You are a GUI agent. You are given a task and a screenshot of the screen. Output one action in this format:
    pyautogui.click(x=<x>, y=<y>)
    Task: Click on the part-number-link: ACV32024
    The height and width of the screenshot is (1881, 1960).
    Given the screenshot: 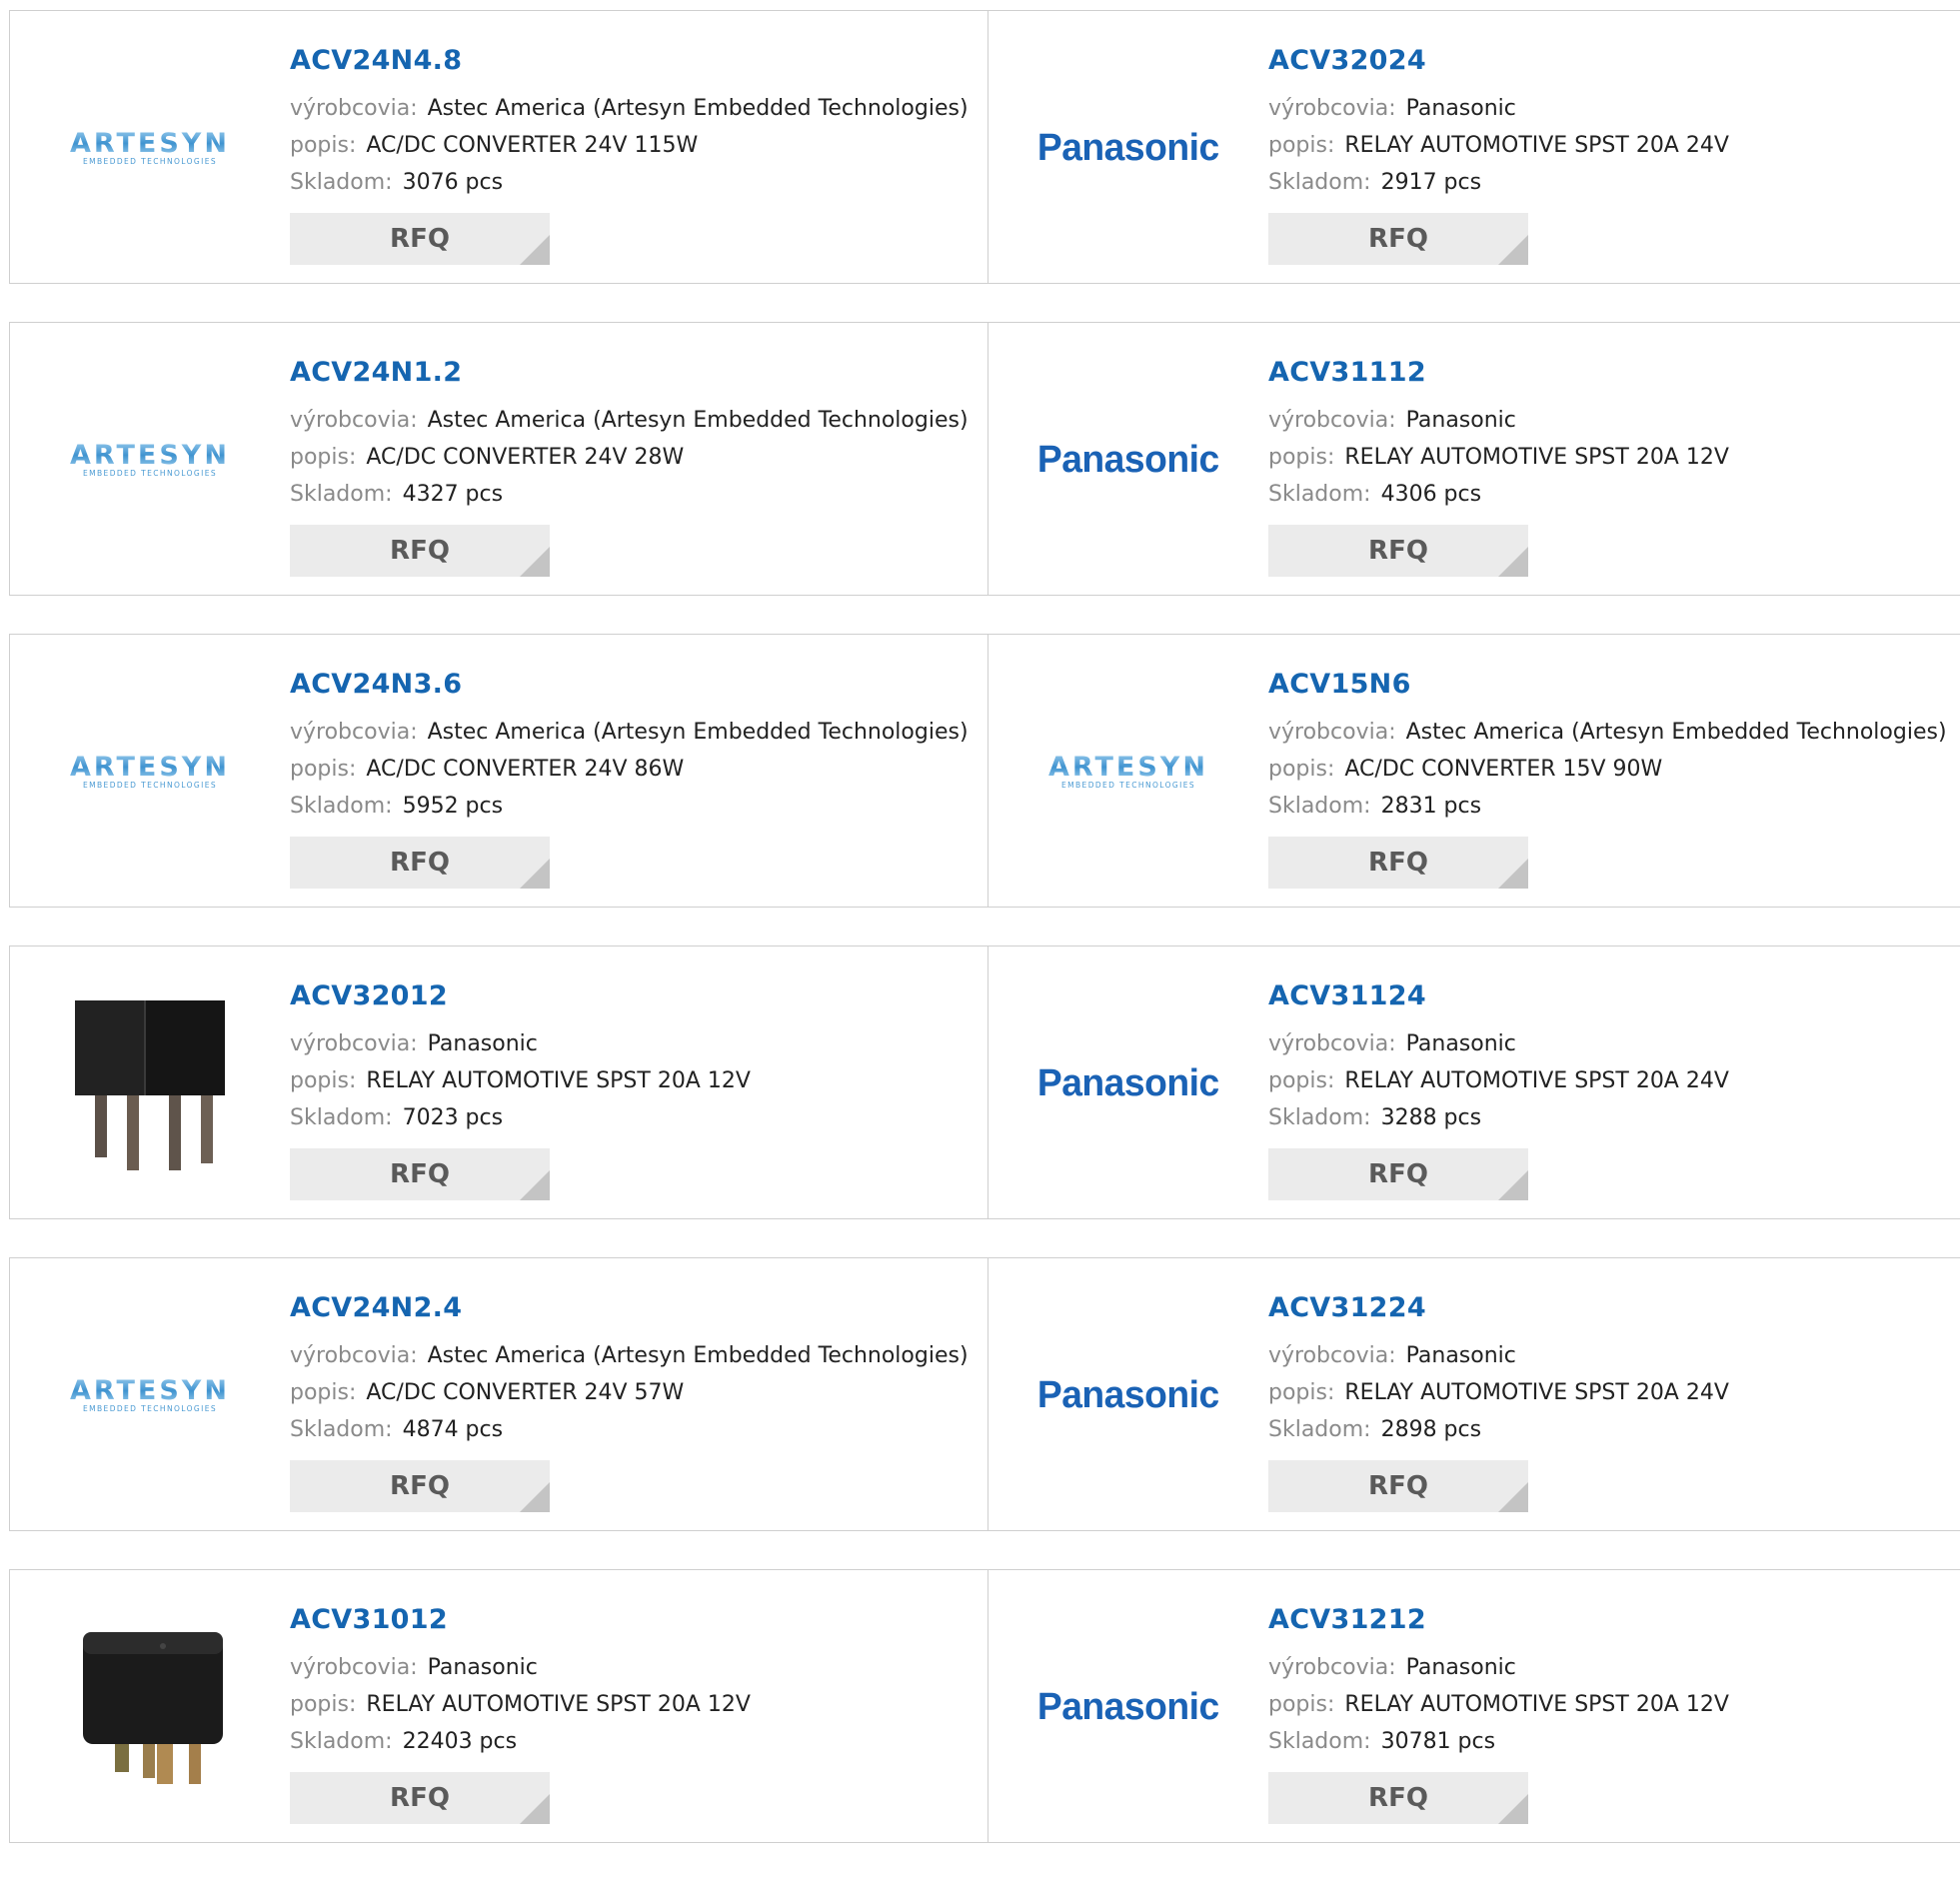 What is the action you would take?
    pyautogui.click(x=1609, y=60)
    